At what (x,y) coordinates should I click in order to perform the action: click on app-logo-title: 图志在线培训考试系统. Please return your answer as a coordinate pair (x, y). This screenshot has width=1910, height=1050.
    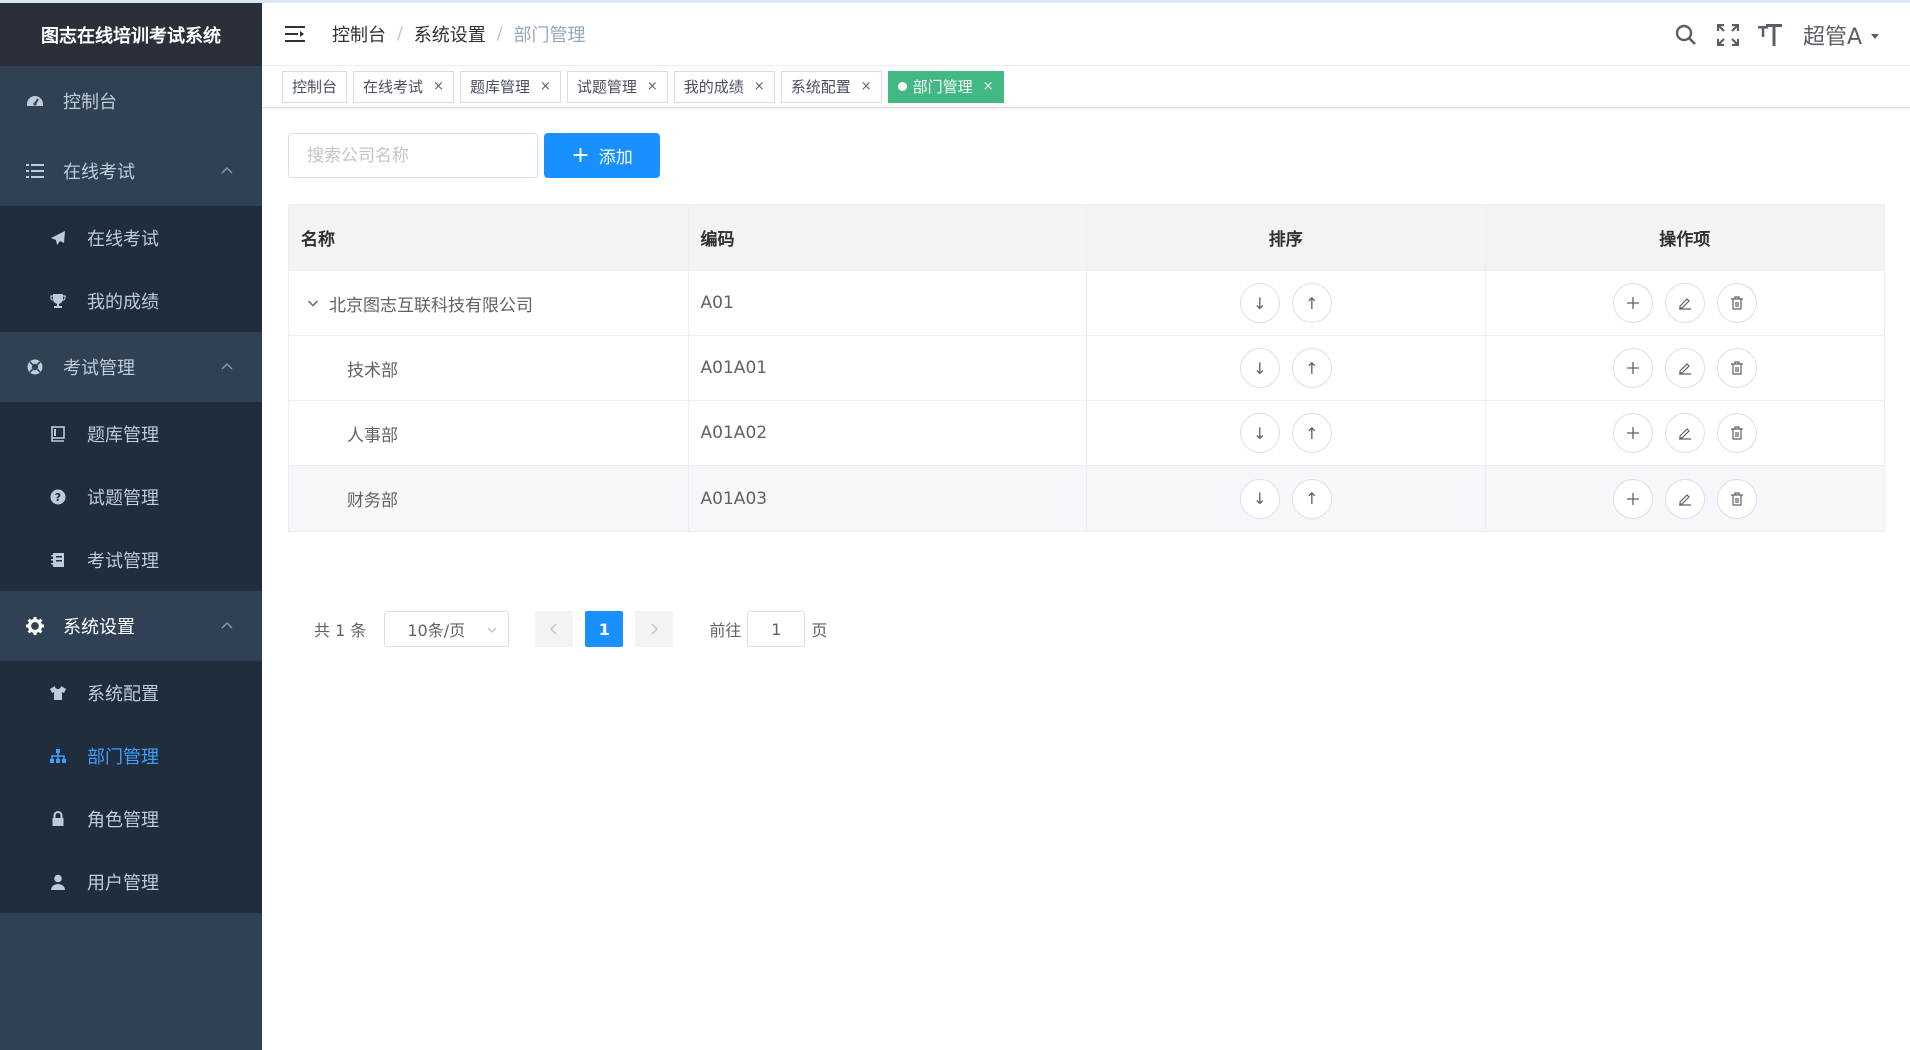
    Looking at the image, I should click on (131, 34).